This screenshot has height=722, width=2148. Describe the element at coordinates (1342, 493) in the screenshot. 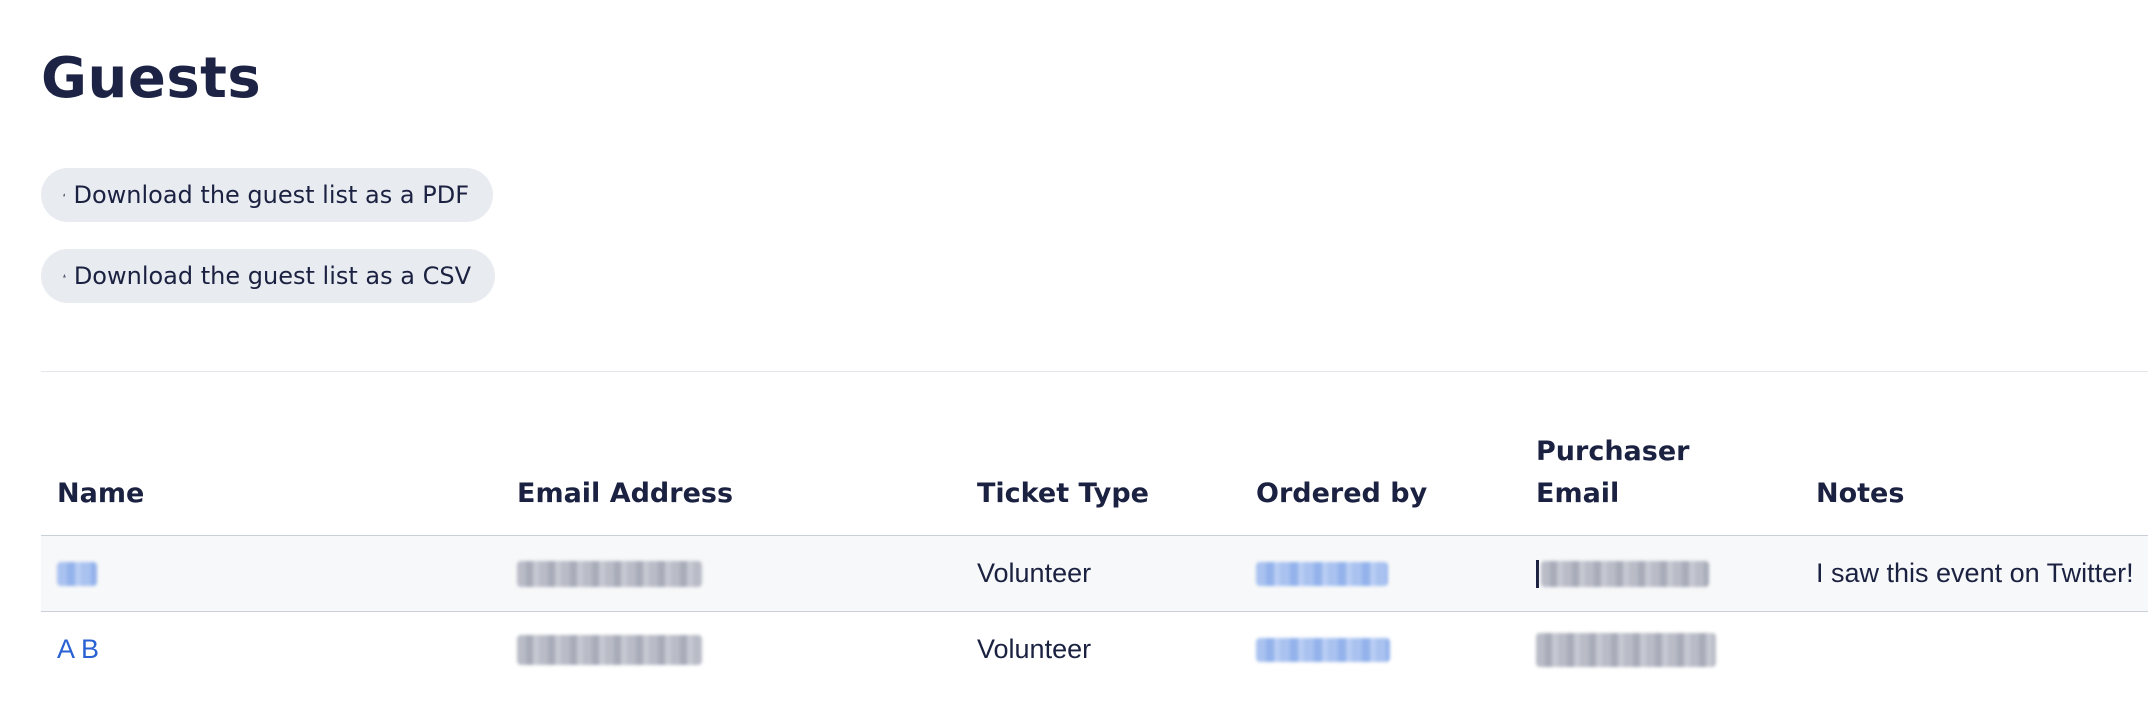

I see `header-ordered-by: Ordered by` at that location.